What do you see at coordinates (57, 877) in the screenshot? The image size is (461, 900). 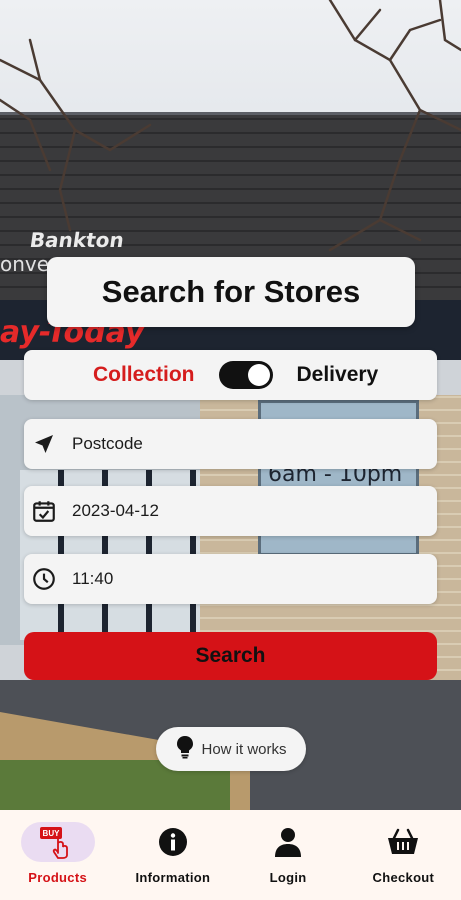 I see `nav-label-products: Products` at bounding box center [57, 877].